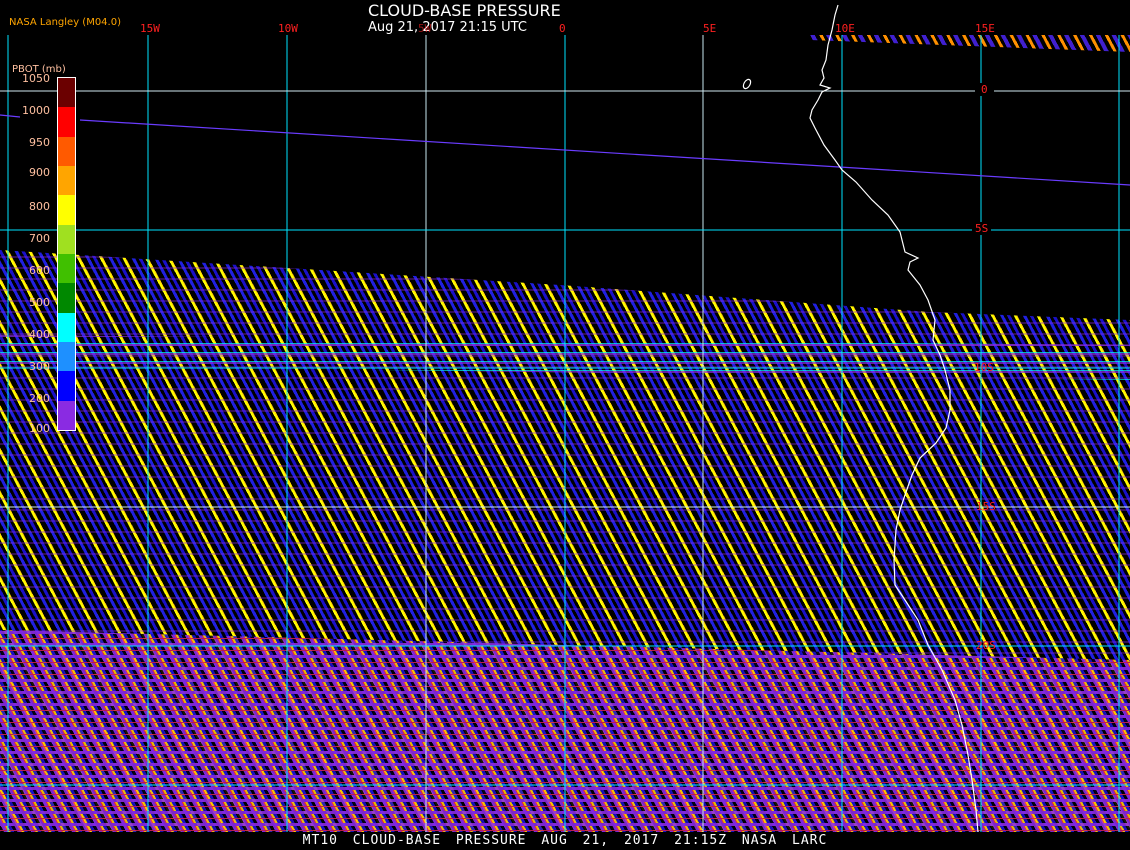 This screenshot has width=1130, height=850. Describe the element at coordinates (984, 89) in the screenshot. I see `lat-label-0: 0` at that location.